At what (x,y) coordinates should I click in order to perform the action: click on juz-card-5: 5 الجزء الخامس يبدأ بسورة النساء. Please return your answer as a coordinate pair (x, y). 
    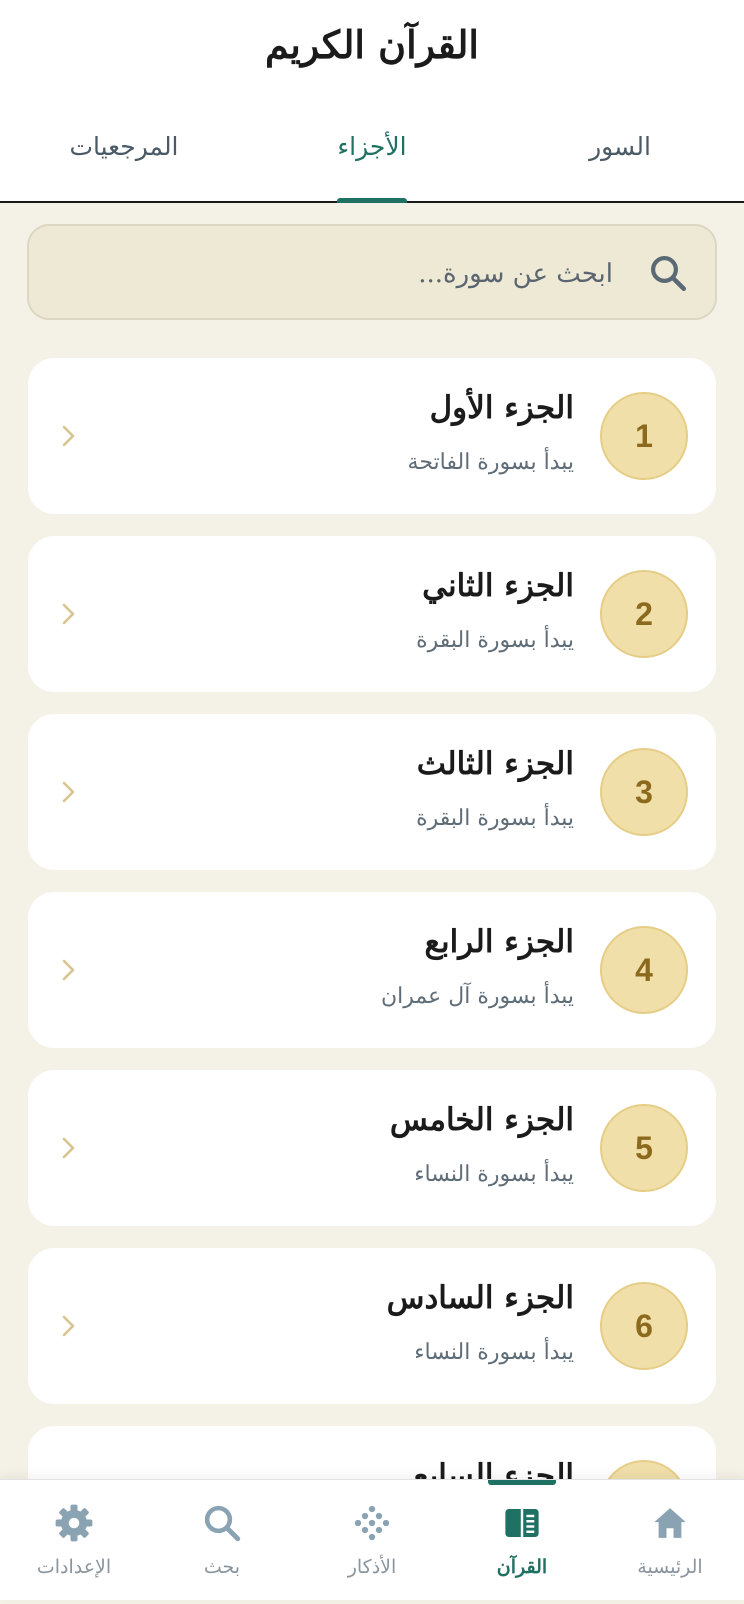
    Looking at the image, I should click on (372, 1148).